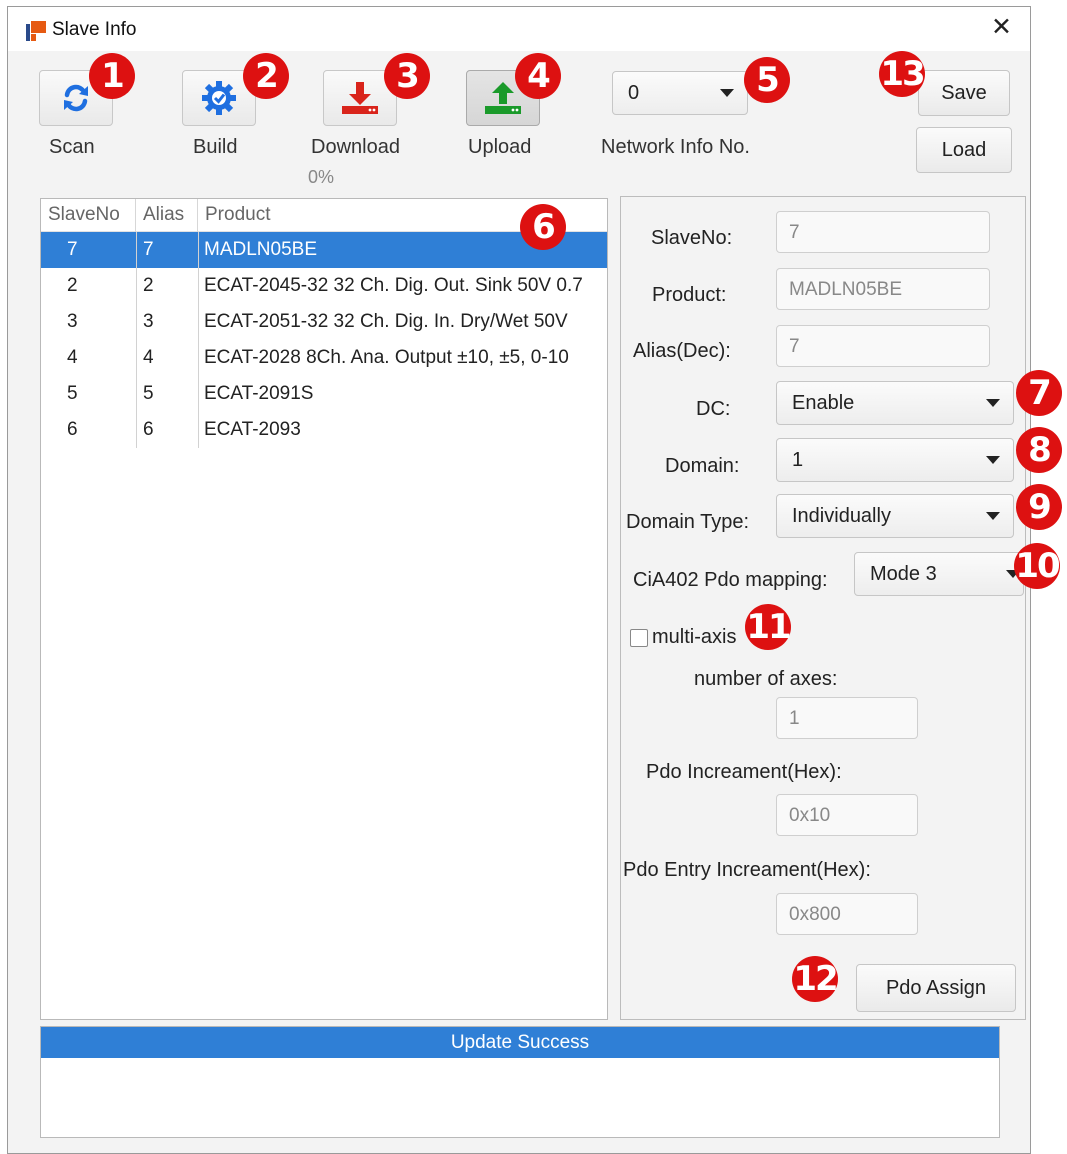 This screenshot has width=1067, height=1154. Describe the element at coordinates (148, 357) in the screenshot. I see `alias-cell: 4` at that location.